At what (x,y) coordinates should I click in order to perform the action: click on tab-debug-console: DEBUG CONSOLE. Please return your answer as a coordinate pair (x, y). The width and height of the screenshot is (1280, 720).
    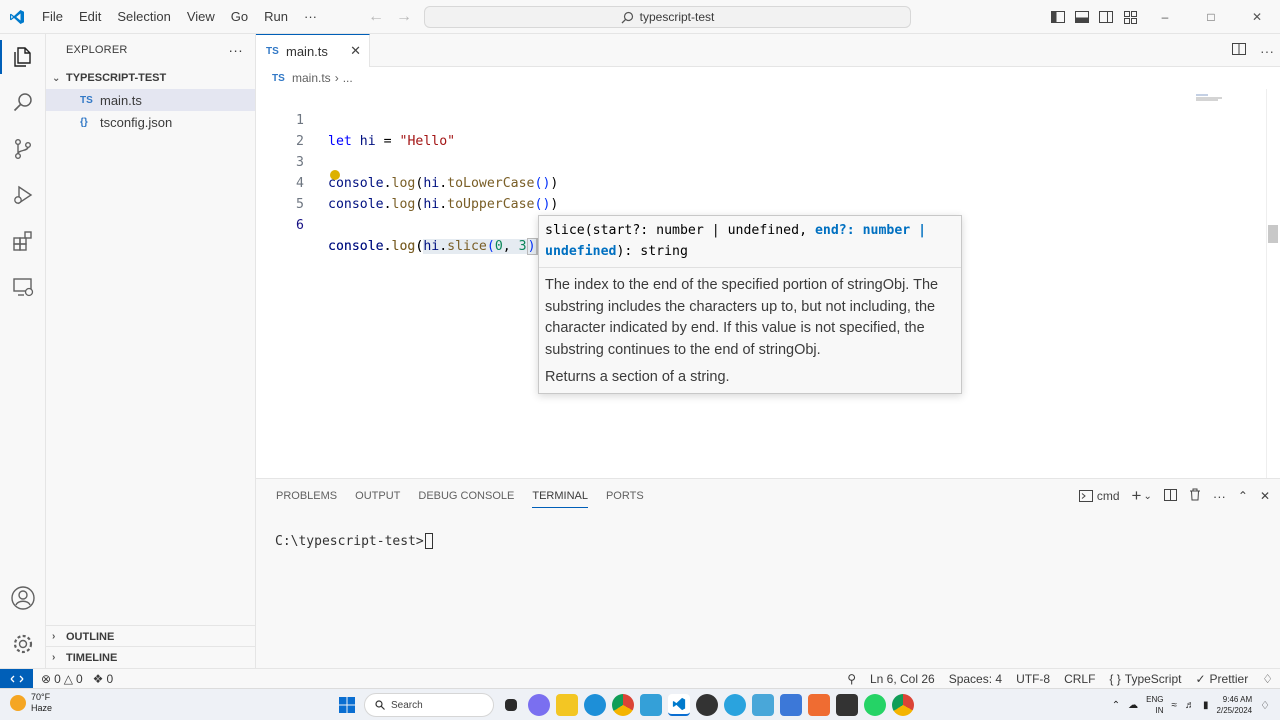
    Looking at the image, I should click on (466, 496).